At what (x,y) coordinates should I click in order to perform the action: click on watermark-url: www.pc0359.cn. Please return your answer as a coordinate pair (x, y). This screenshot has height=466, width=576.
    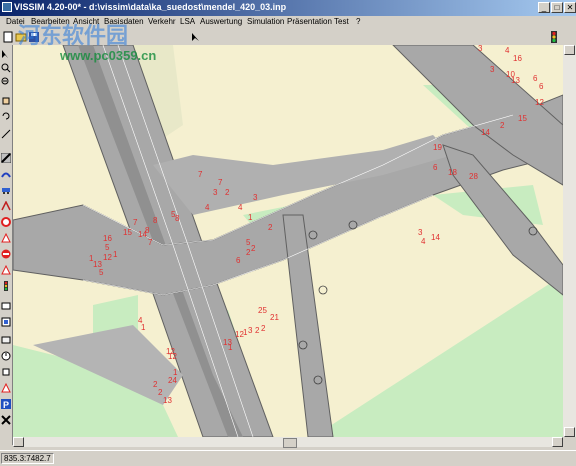
    Looking at the image, I should click on (108, 55).